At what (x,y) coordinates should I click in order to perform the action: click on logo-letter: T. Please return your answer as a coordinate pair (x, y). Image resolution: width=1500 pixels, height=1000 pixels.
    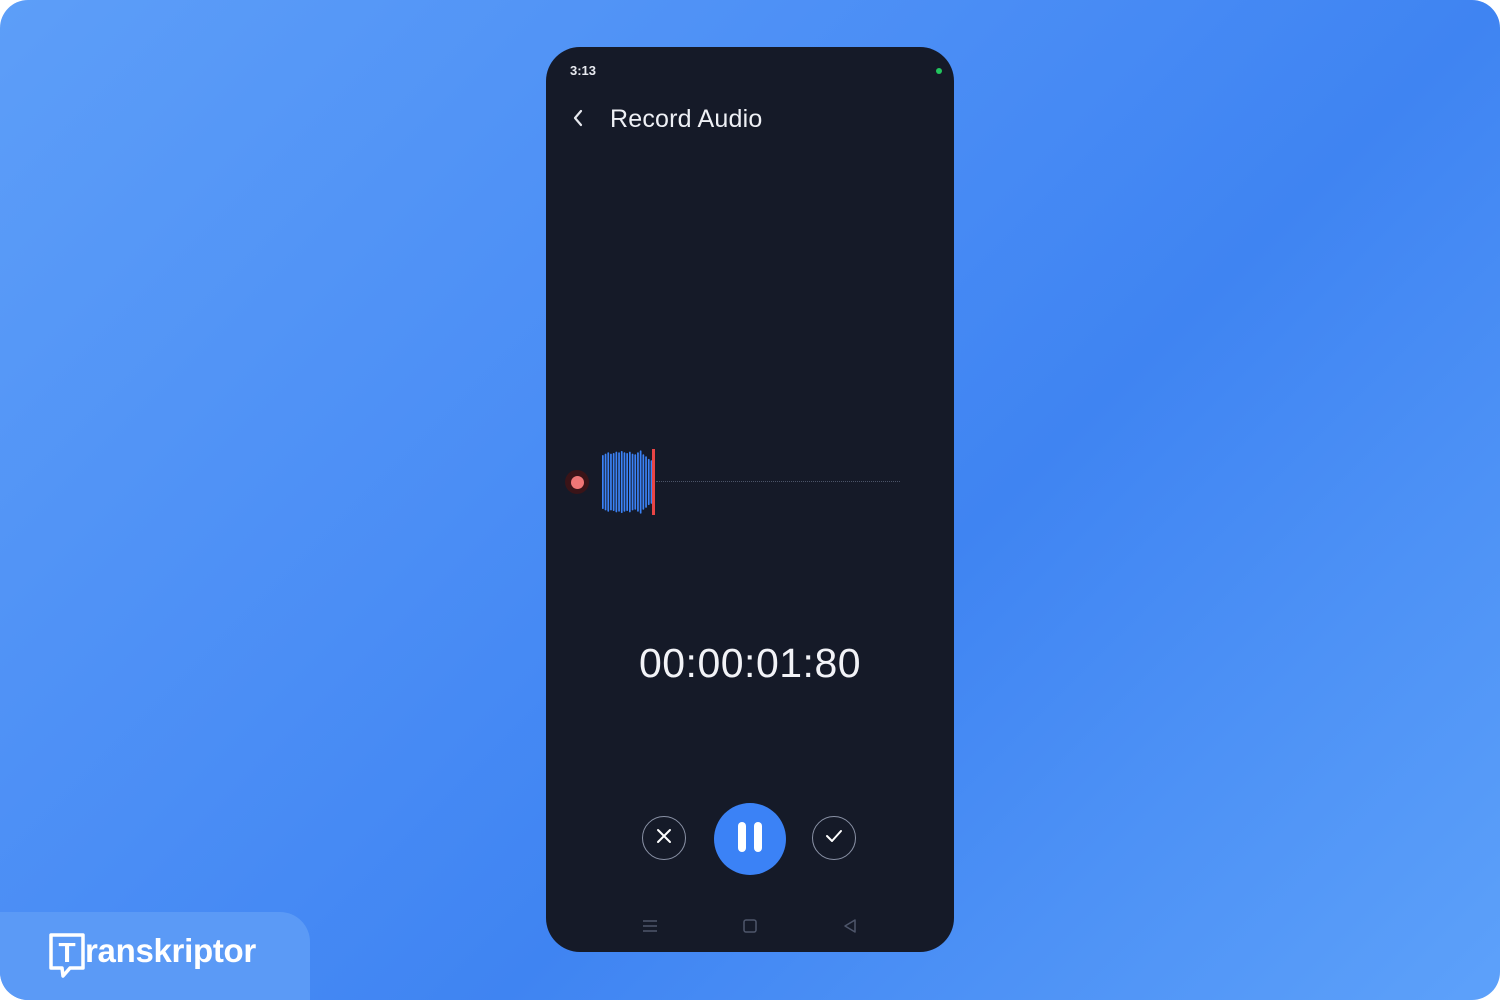
    Looking at the image, I should click on (66, 952).